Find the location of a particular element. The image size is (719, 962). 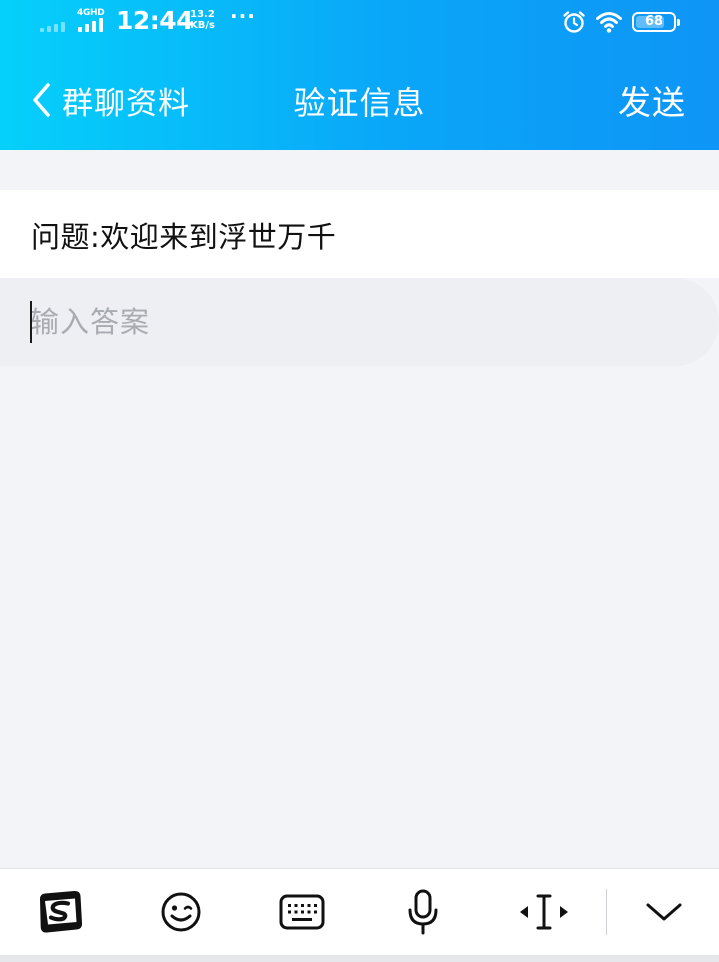

network-speed: 13.2 KB/s is located at coordinates (202, 20).